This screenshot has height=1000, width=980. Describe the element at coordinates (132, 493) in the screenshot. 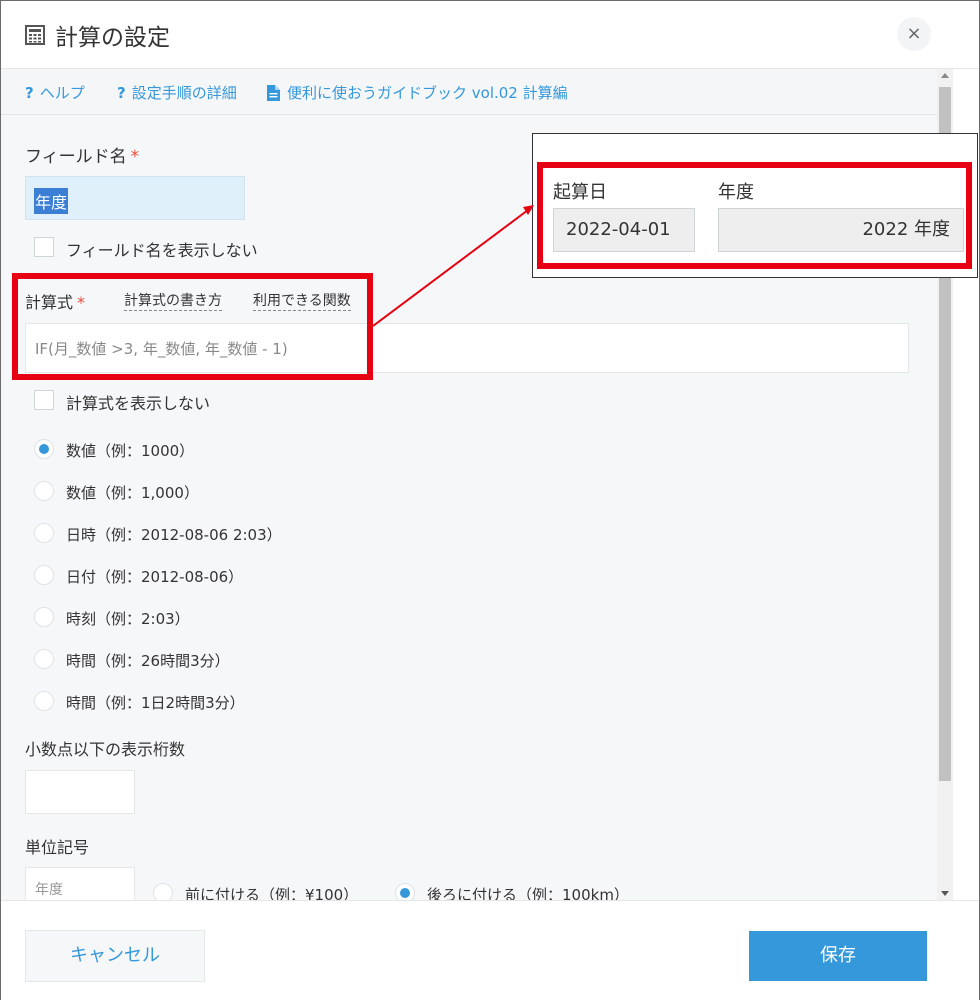

I see `format-option-label: 数値（例：1,000）` at that location.